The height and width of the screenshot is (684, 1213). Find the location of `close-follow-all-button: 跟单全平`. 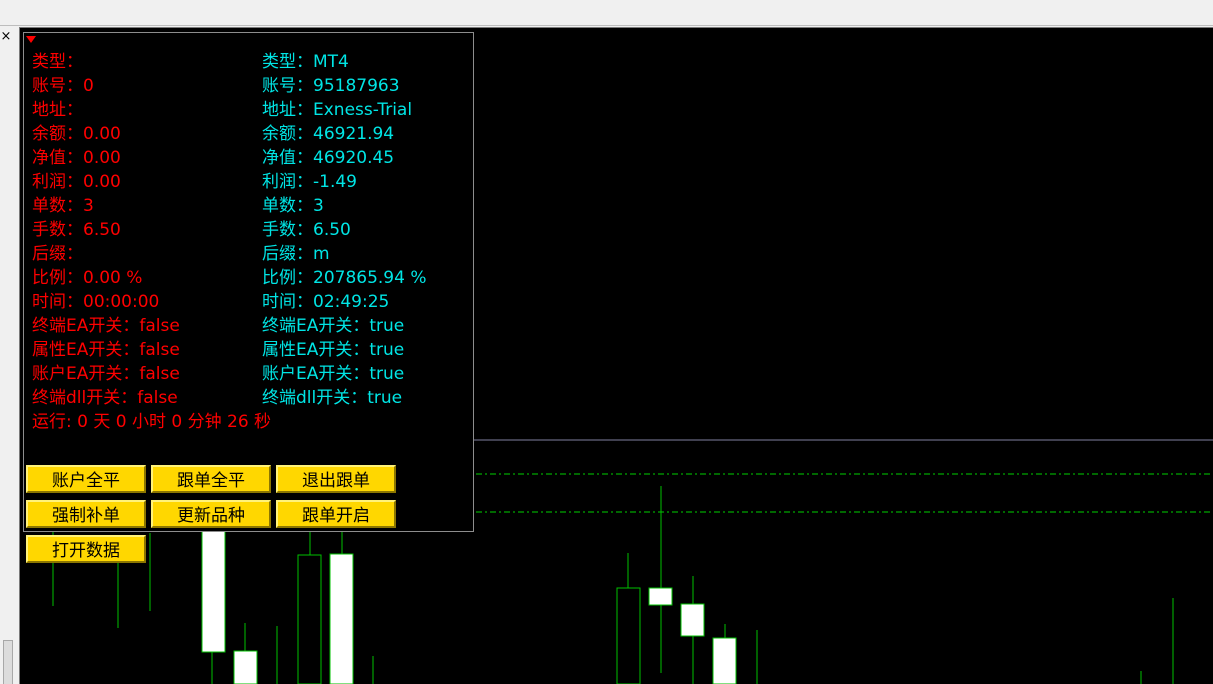

close-follow-all-button: 跟单全平 is located at coordinates (211, 479).